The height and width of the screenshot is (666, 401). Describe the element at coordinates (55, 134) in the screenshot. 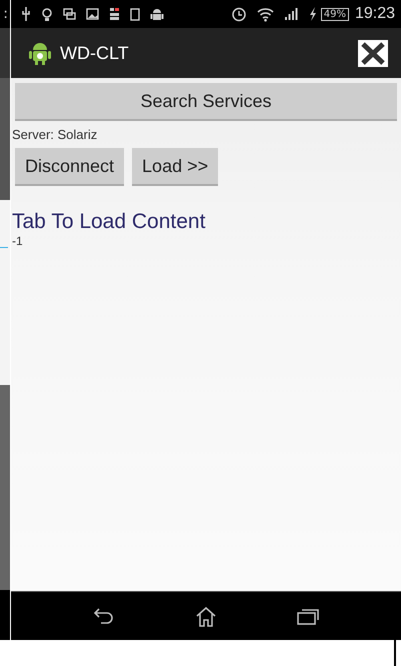

I see `server-label: Server: Solariz` at that location.